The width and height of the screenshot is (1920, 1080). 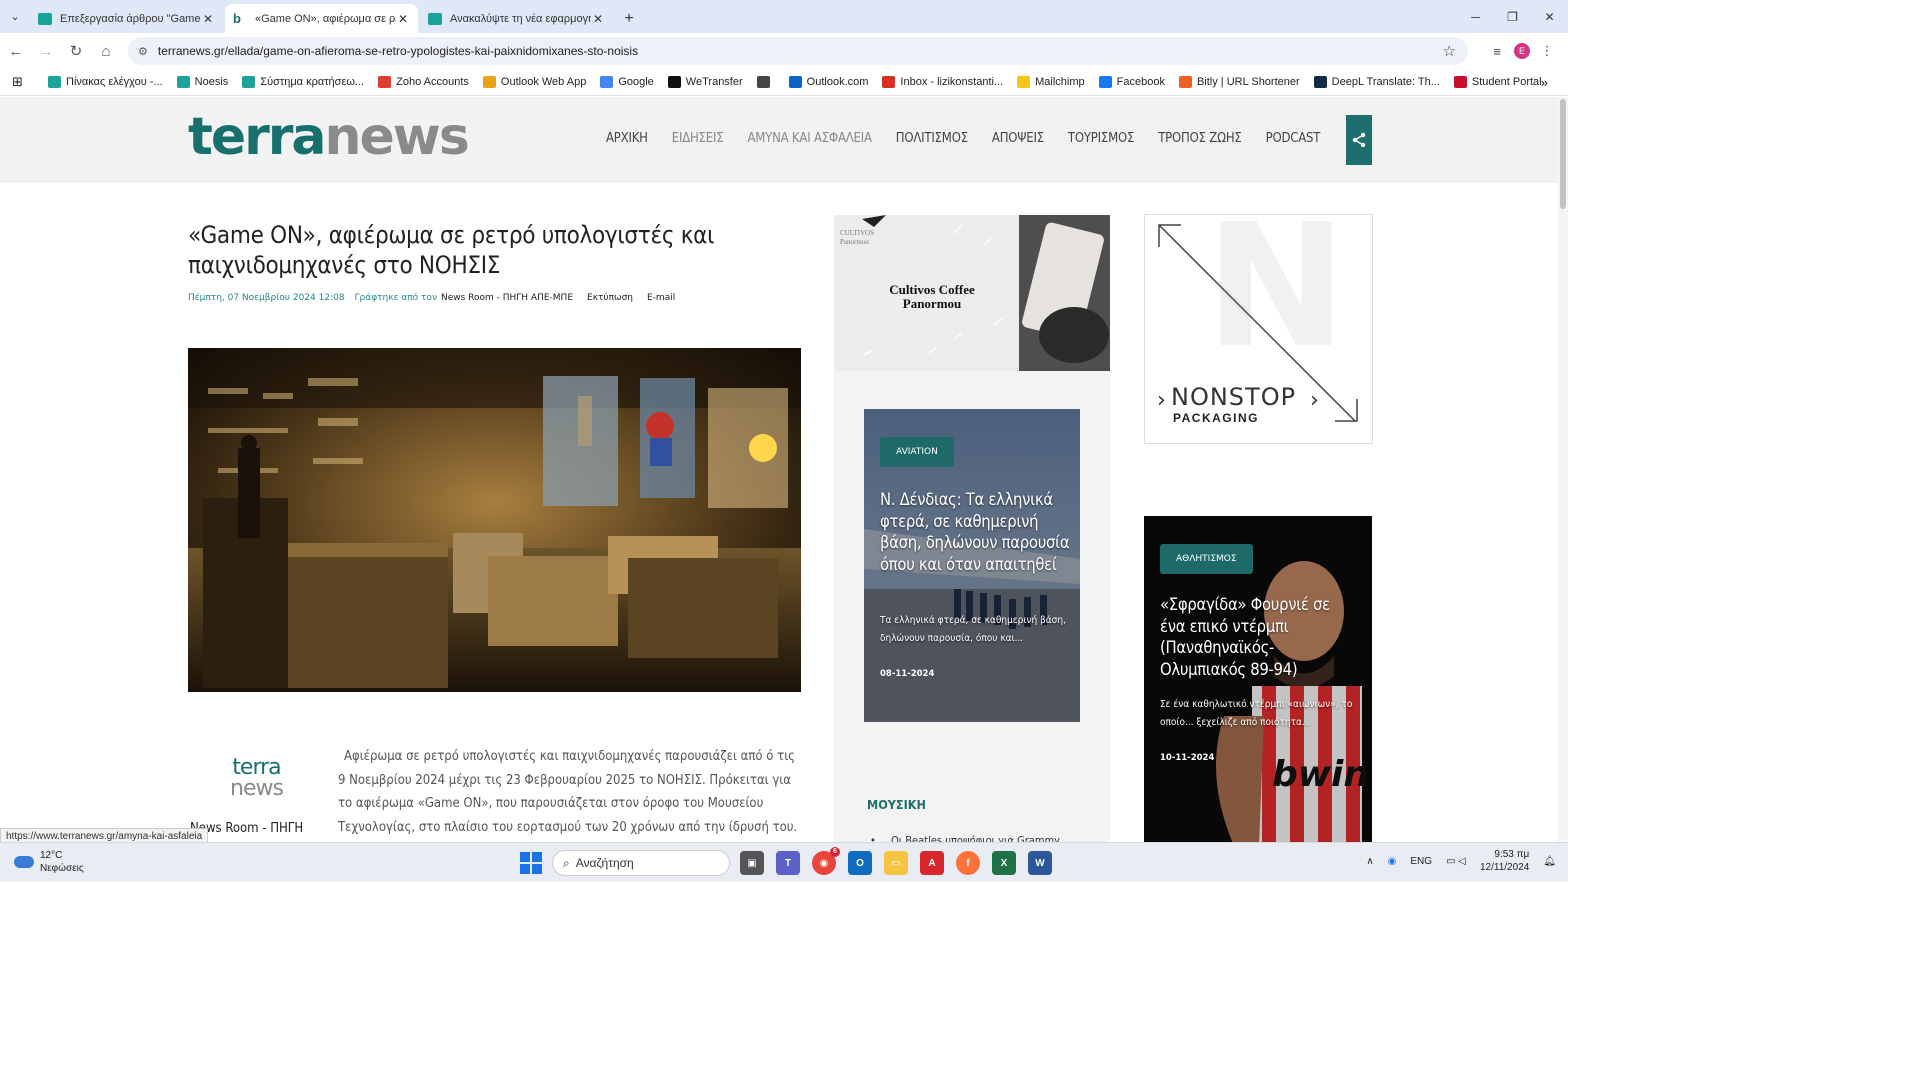 I want to click on cultivos-small-logo: CULTIVOS Panormou, so click(x=857, y=237).